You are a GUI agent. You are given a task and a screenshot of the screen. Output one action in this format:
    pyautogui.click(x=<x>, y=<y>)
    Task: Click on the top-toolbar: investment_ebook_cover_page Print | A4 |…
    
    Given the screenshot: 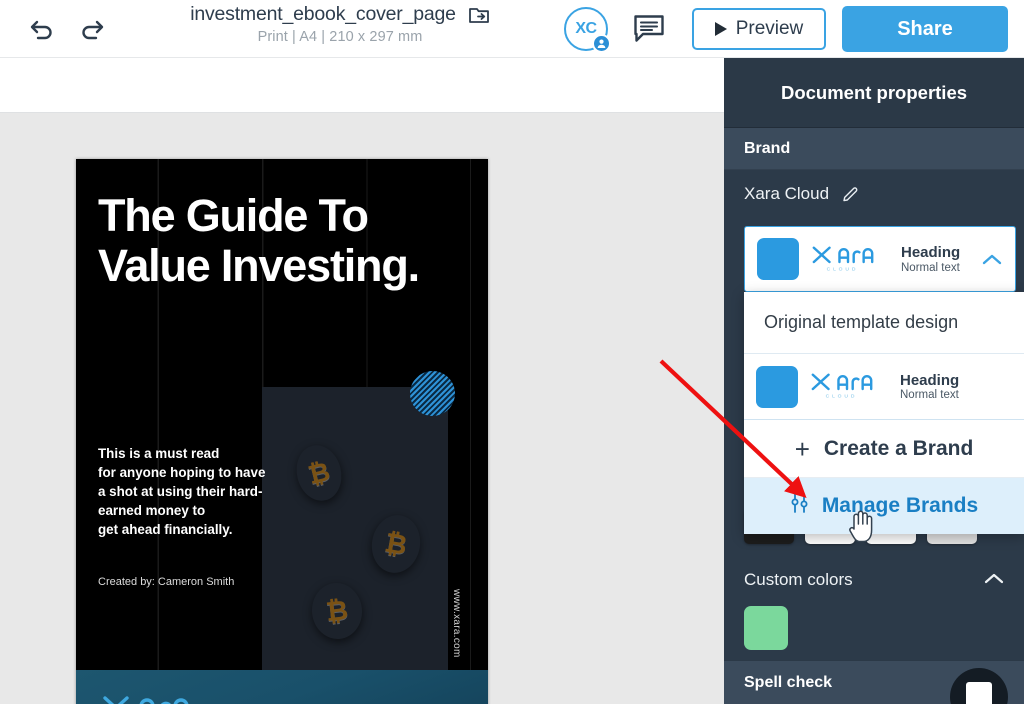 What is the action you would take?
    pyautogui.click(x=512, y=29)
    